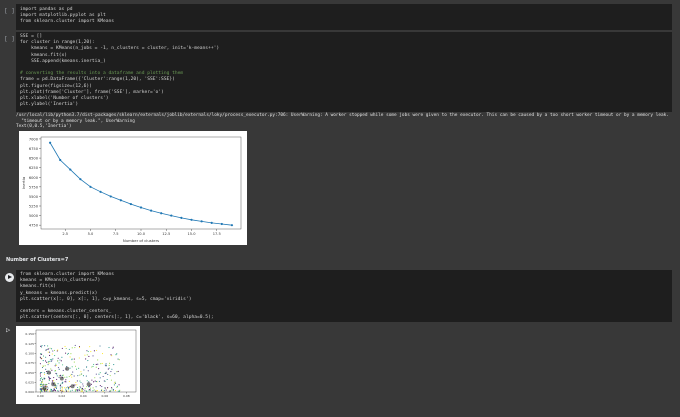  Describe the element at coordinates (126, 396) in the screenshot. I see `x-tick-label: 0.08` at that location.